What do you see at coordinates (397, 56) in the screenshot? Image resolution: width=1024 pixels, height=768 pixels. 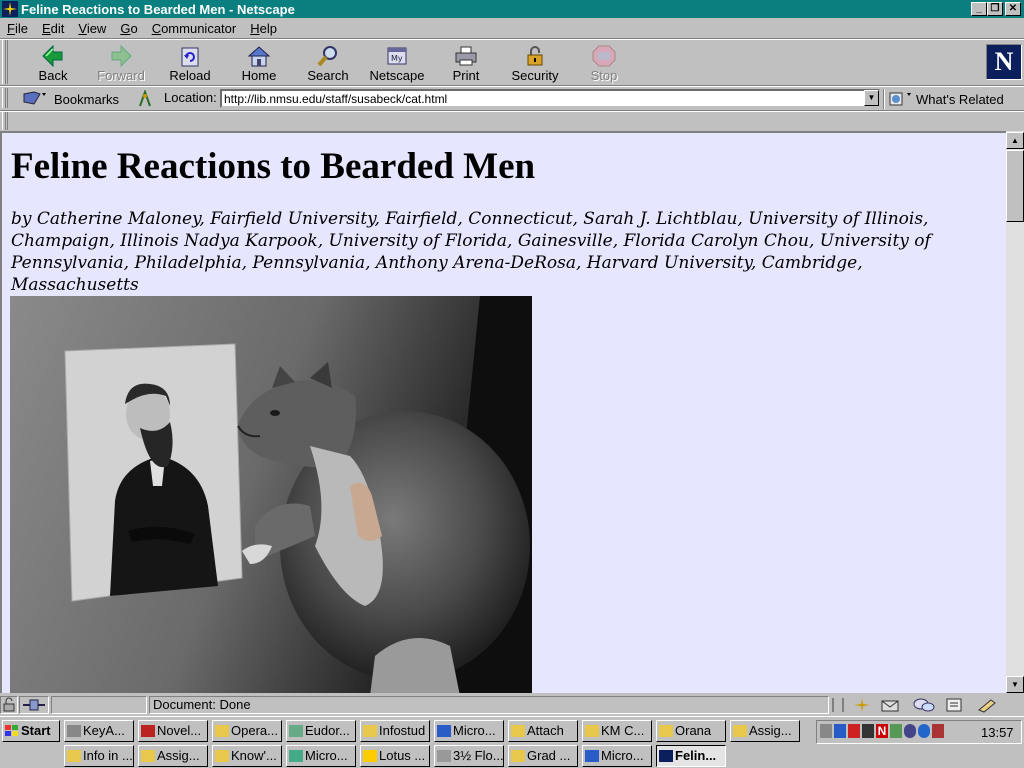 I see `my-netscape-icon: My` at bounding box center [397, 56].